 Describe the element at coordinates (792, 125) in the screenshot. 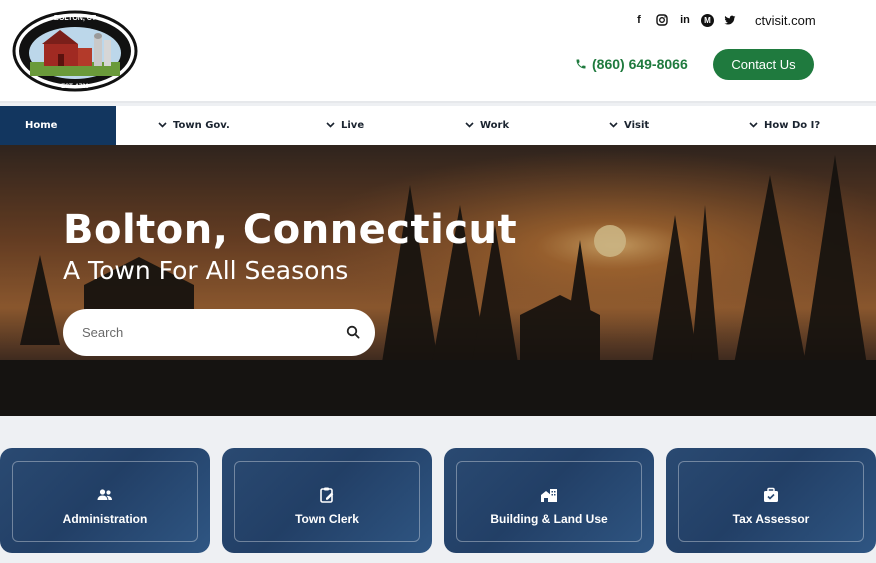

I see `nav-label: How Do I?` at that location.